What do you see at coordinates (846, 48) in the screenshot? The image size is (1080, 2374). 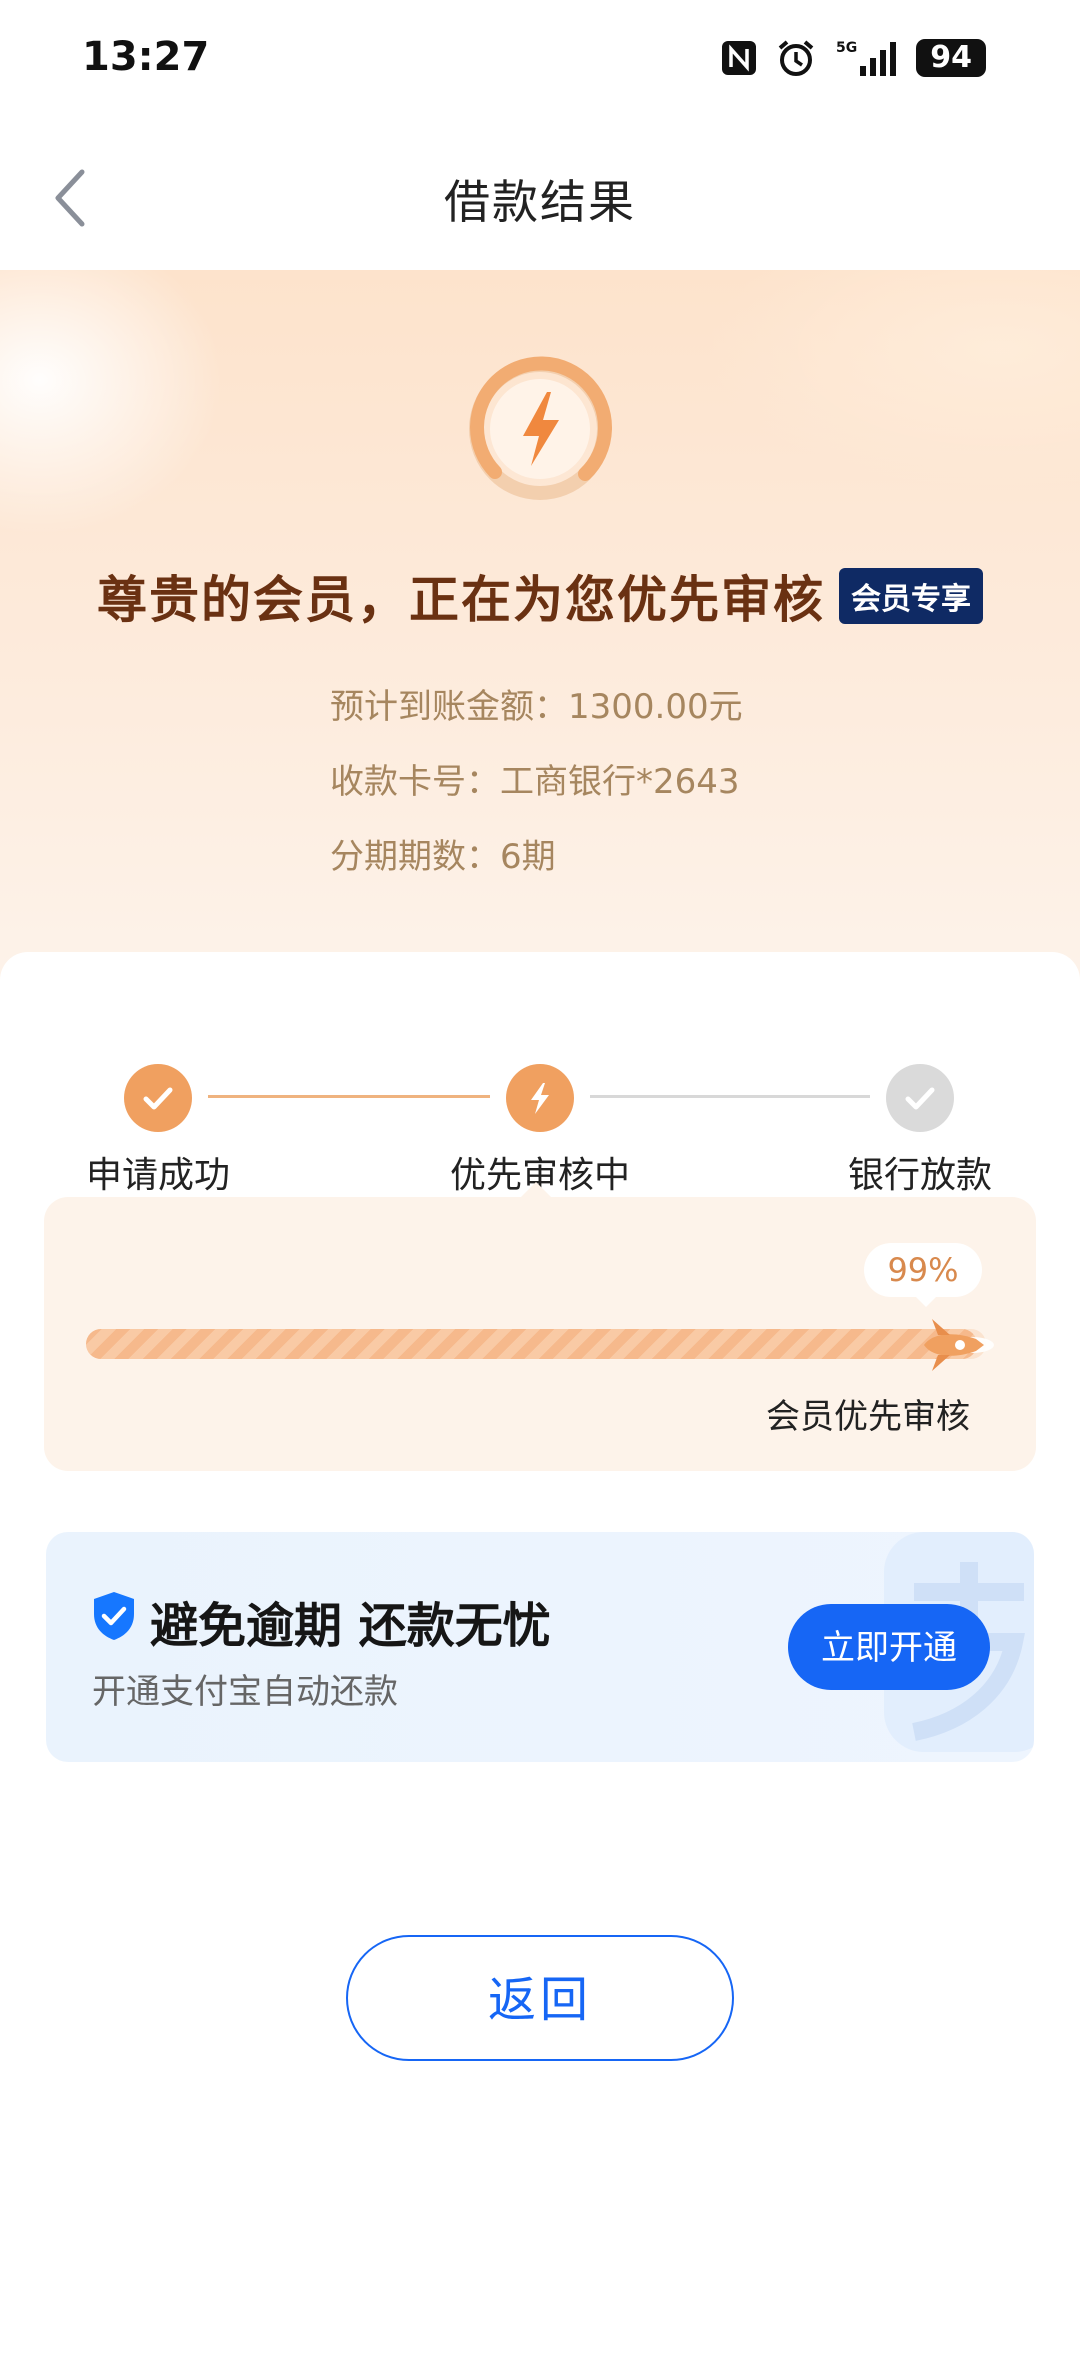 I see `svg-text: 5G` at bounding box center [846, 48].